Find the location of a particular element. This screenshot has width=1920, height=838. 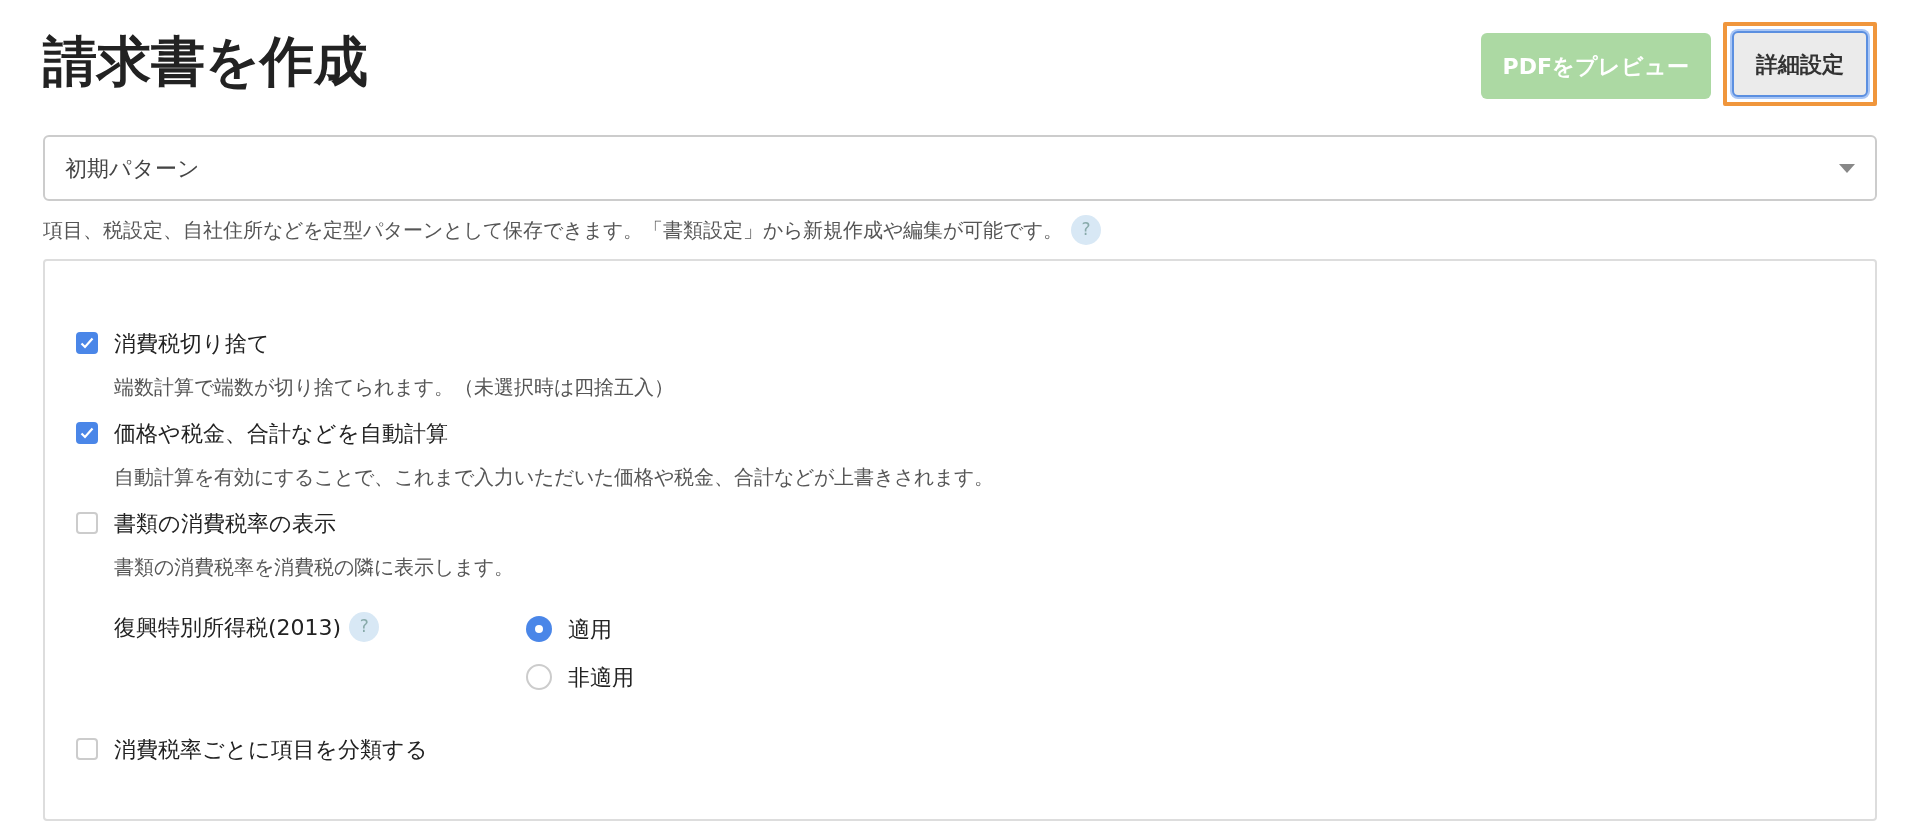

option-description: 書類の消費税率を消費税の隣に表示します。 is located at coordinates (314, 567).